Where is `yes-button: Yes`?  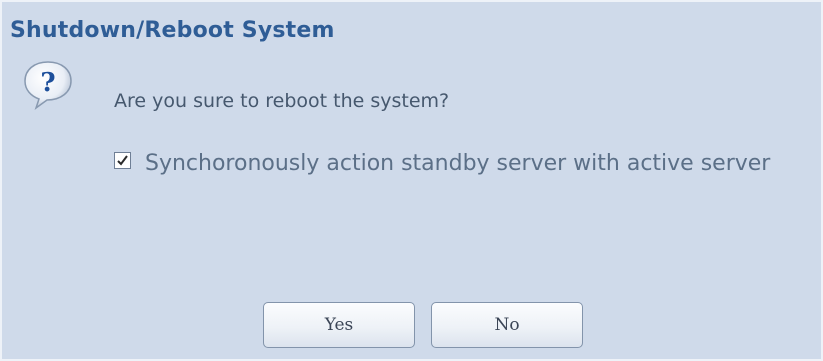
yes-button: Yes is located at coordinates (339, 325).